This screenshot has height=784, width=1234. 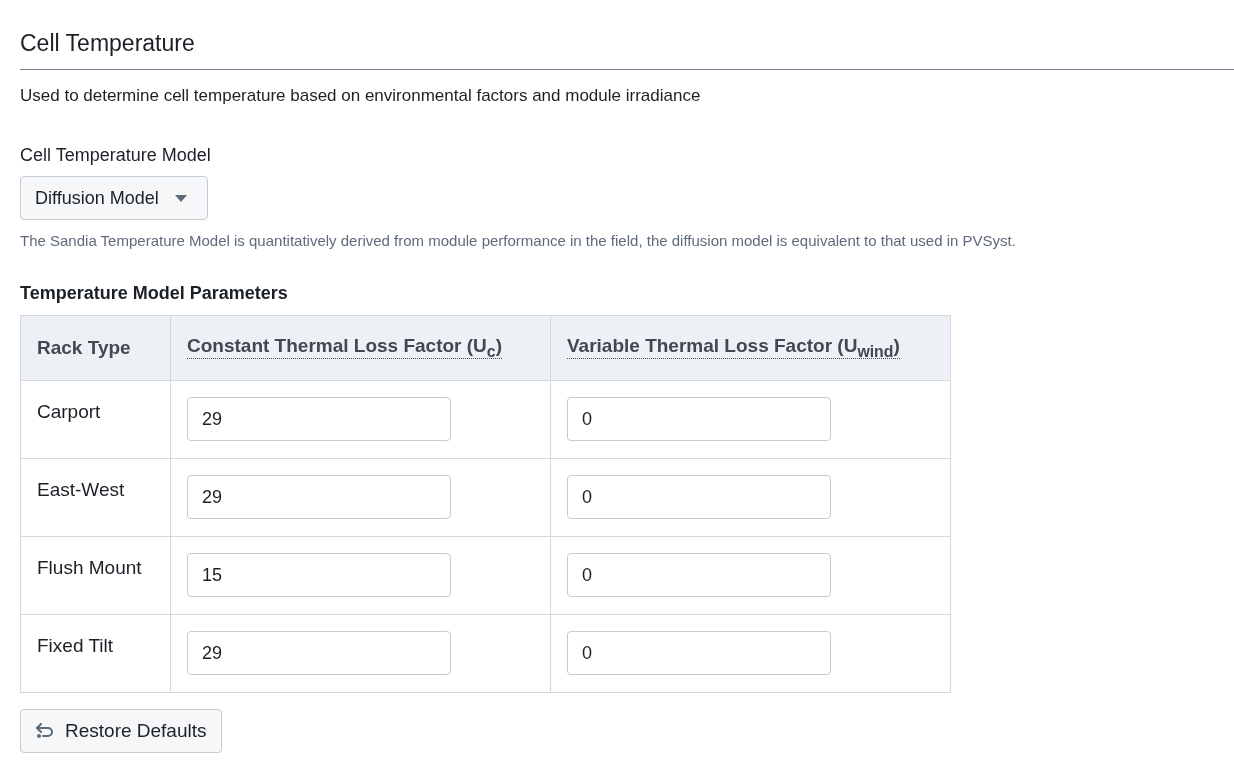 What do you see at coordinates (154, 293) in the screenshot?
I see `table-title: Temperature Model Parameters` at bounding box center [154, 293].